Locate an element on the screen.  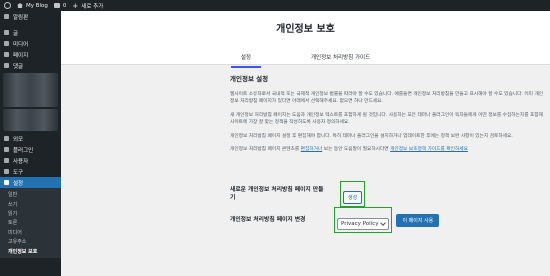
brush-icon is located at coordinates (6, 138).